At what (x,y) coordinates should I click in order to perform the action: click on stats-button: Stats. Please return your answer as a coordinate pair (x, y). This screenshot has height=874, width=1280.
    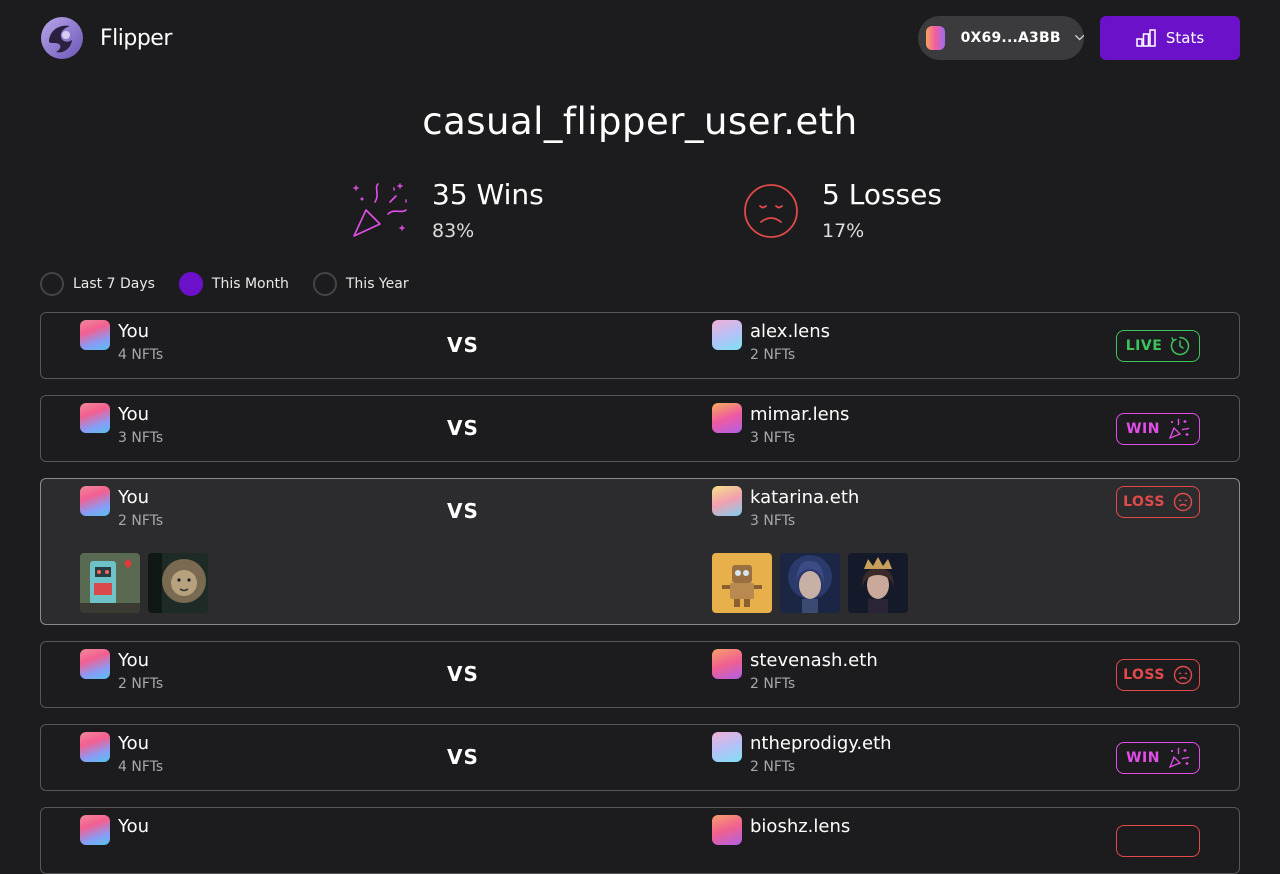
    Looking at the image, I should click on (1170, 38).